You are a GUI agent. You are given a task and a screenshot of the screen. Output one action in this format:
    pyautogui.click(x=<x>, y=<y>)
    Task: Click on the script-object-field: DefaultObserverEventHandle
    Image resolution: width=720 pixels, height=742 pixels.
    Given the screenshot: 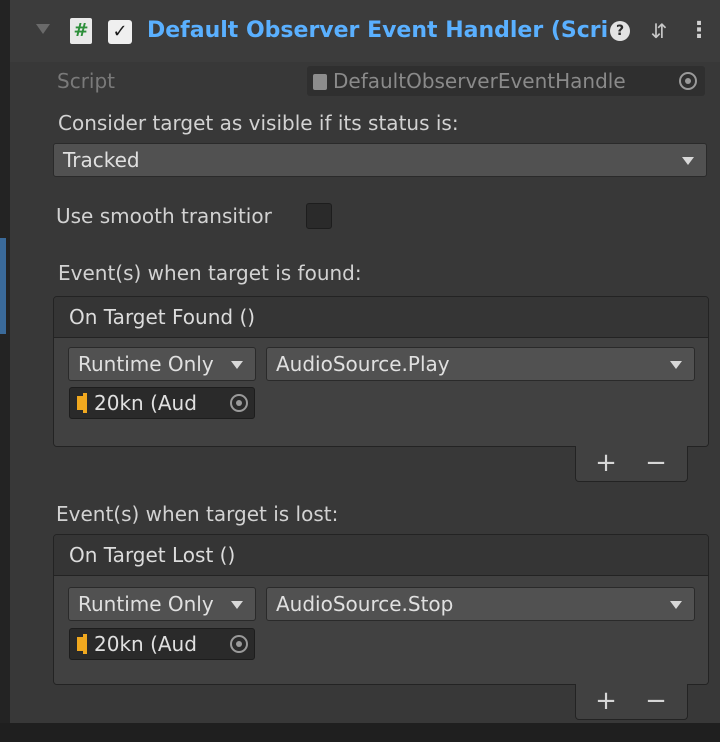 What is the action you would take?
    pyautogui.click(x=506, y=81)
    